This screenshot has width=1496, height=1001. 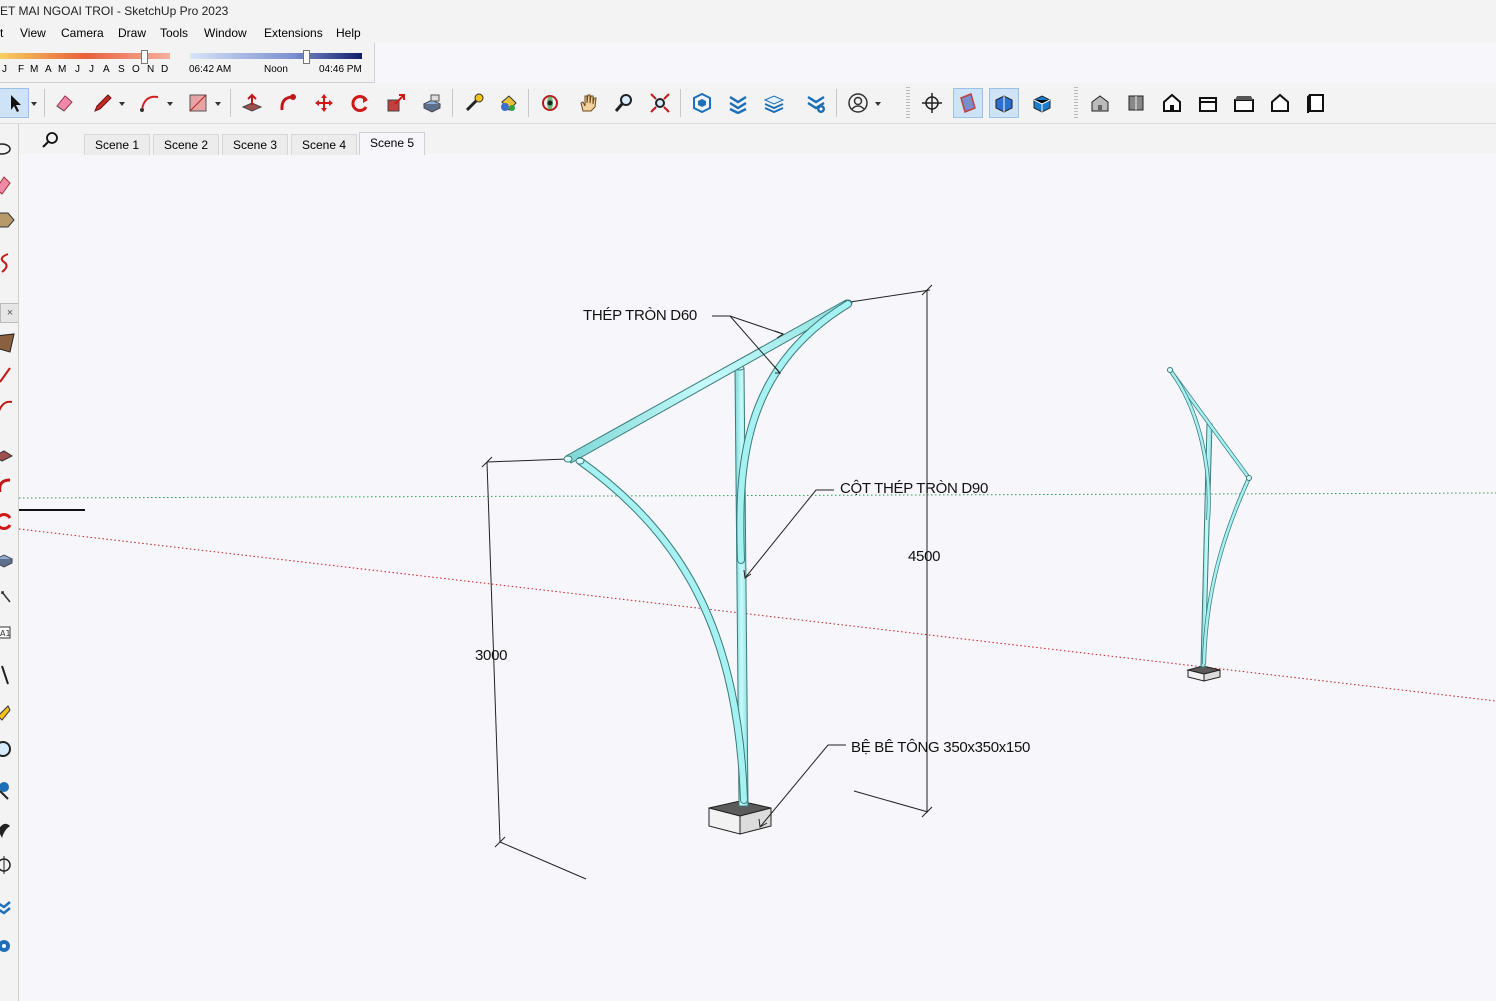 What do you see at coordinates (276, 57) in the screenshot?
I see `time-slider` at bounding box center [276, 57].